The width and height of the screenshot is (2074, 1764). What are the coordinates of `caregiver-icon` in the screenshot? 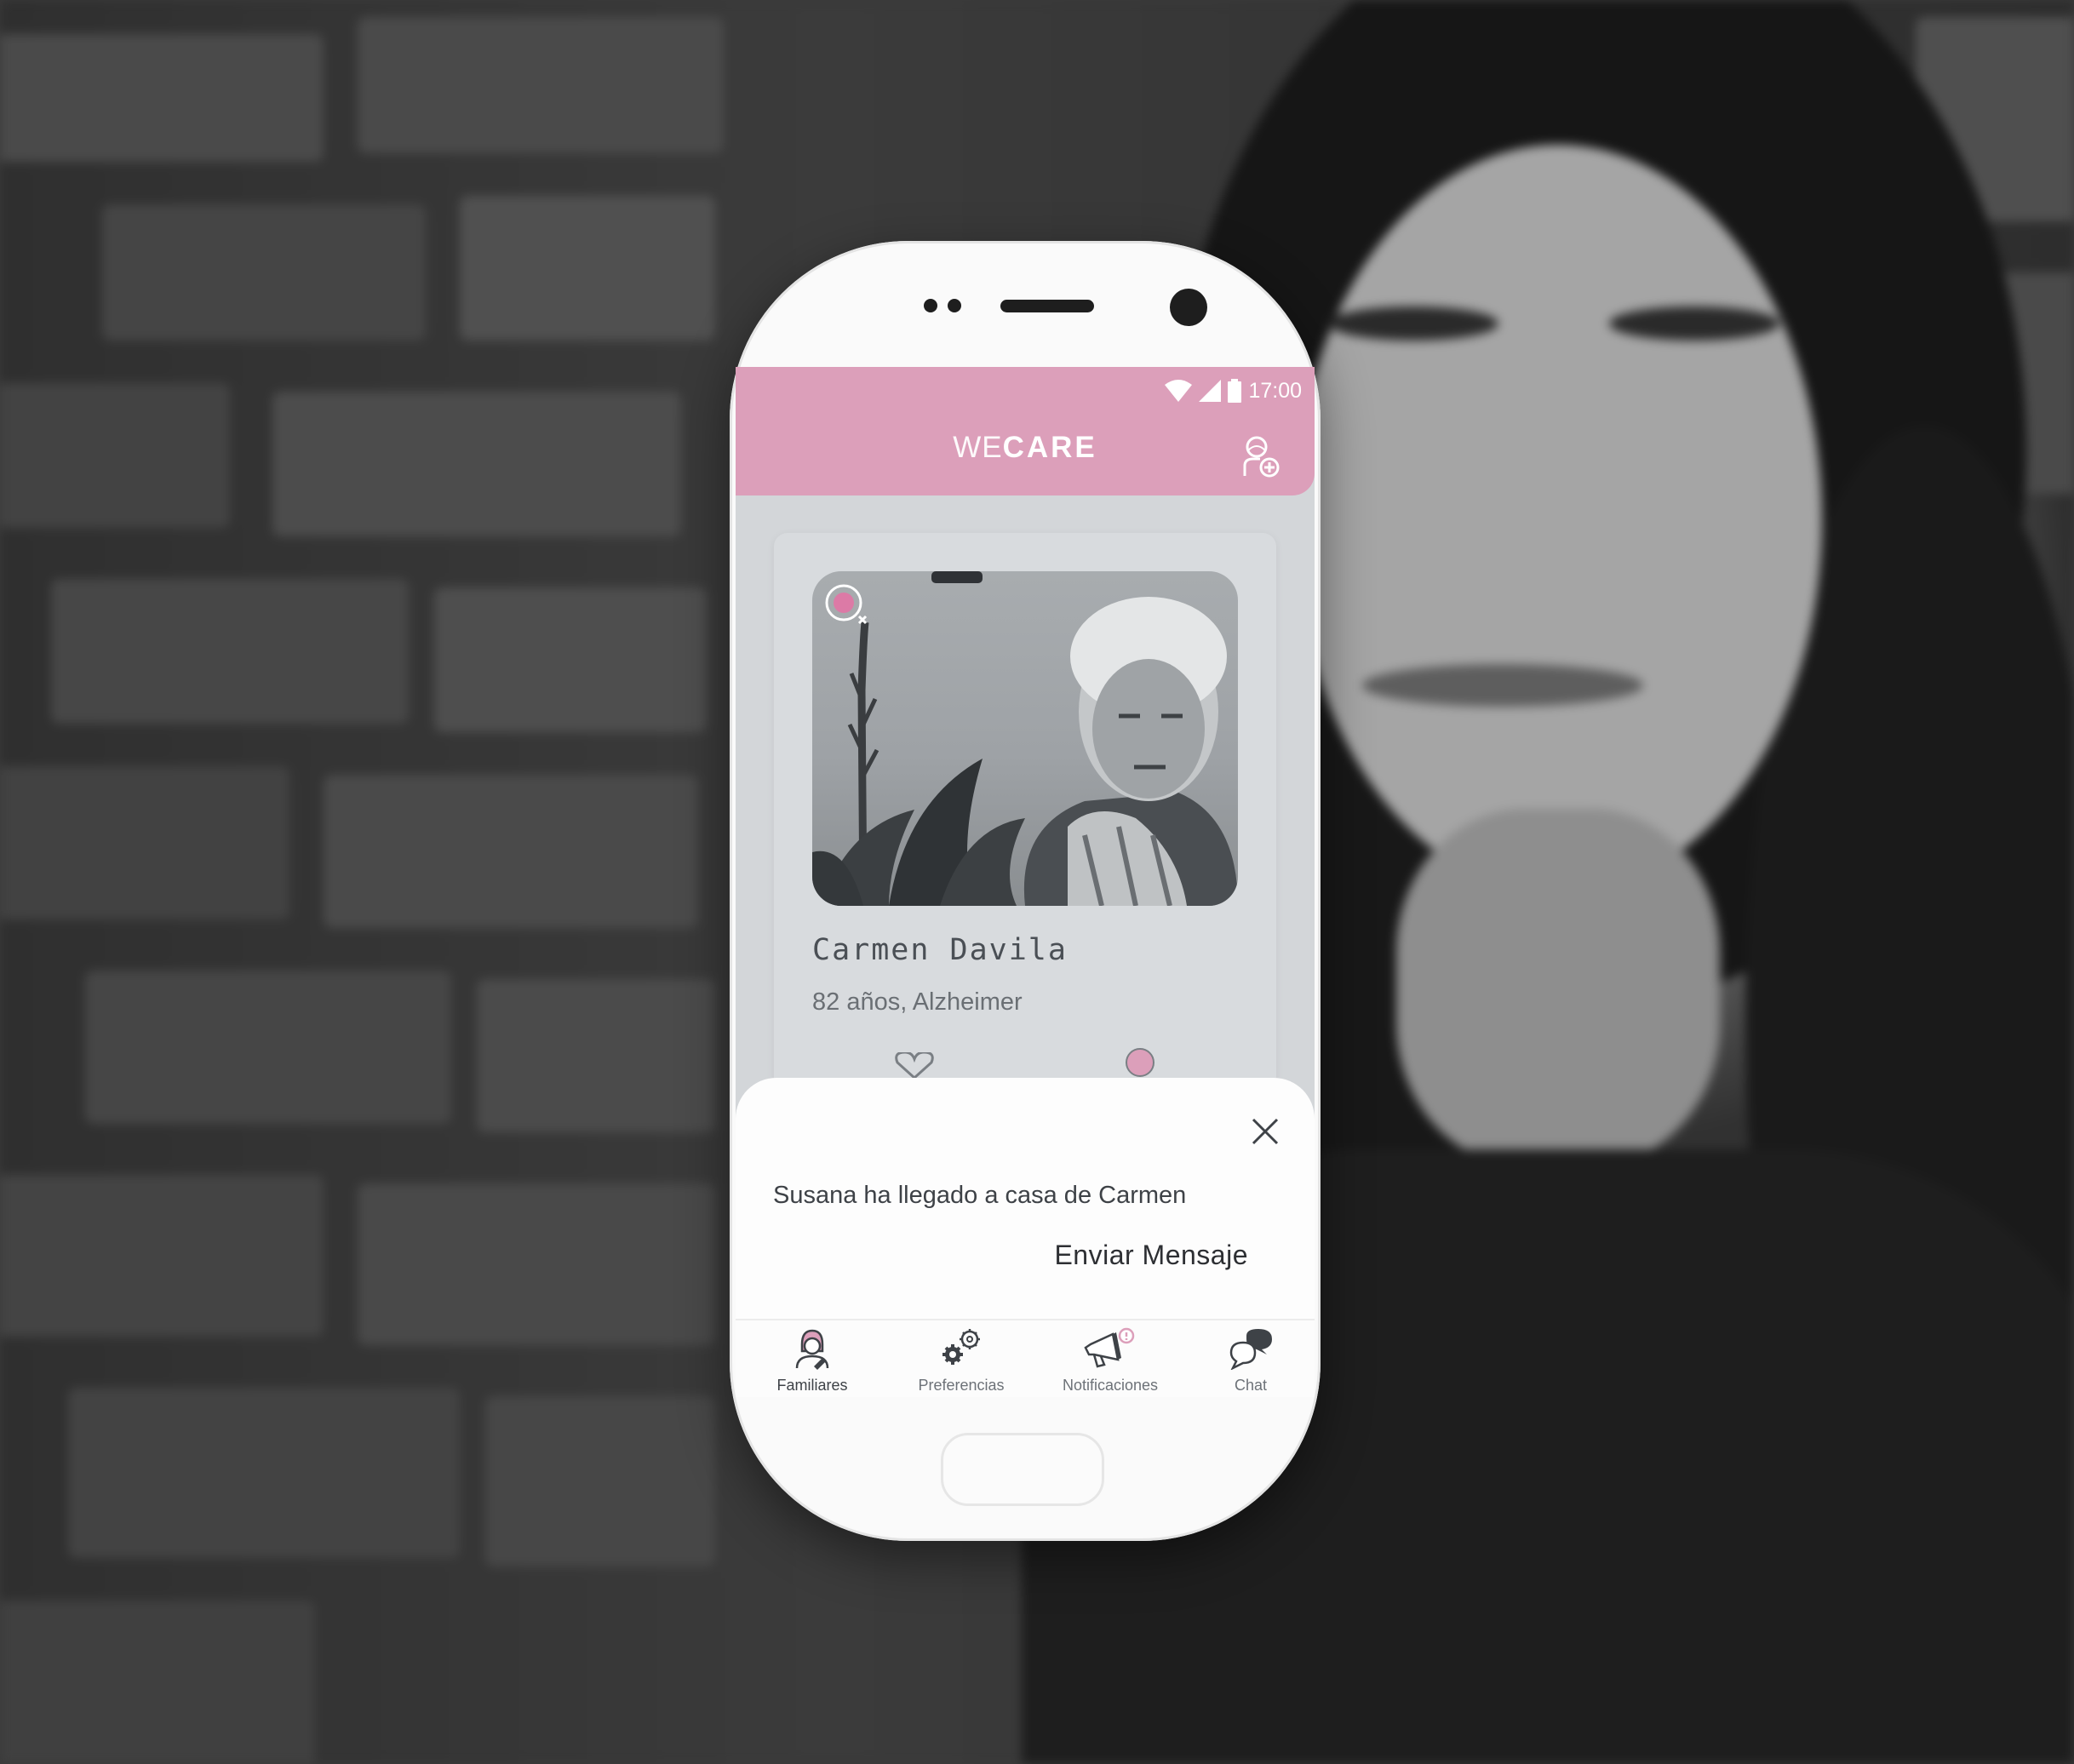 It's located at (1140, 1062).